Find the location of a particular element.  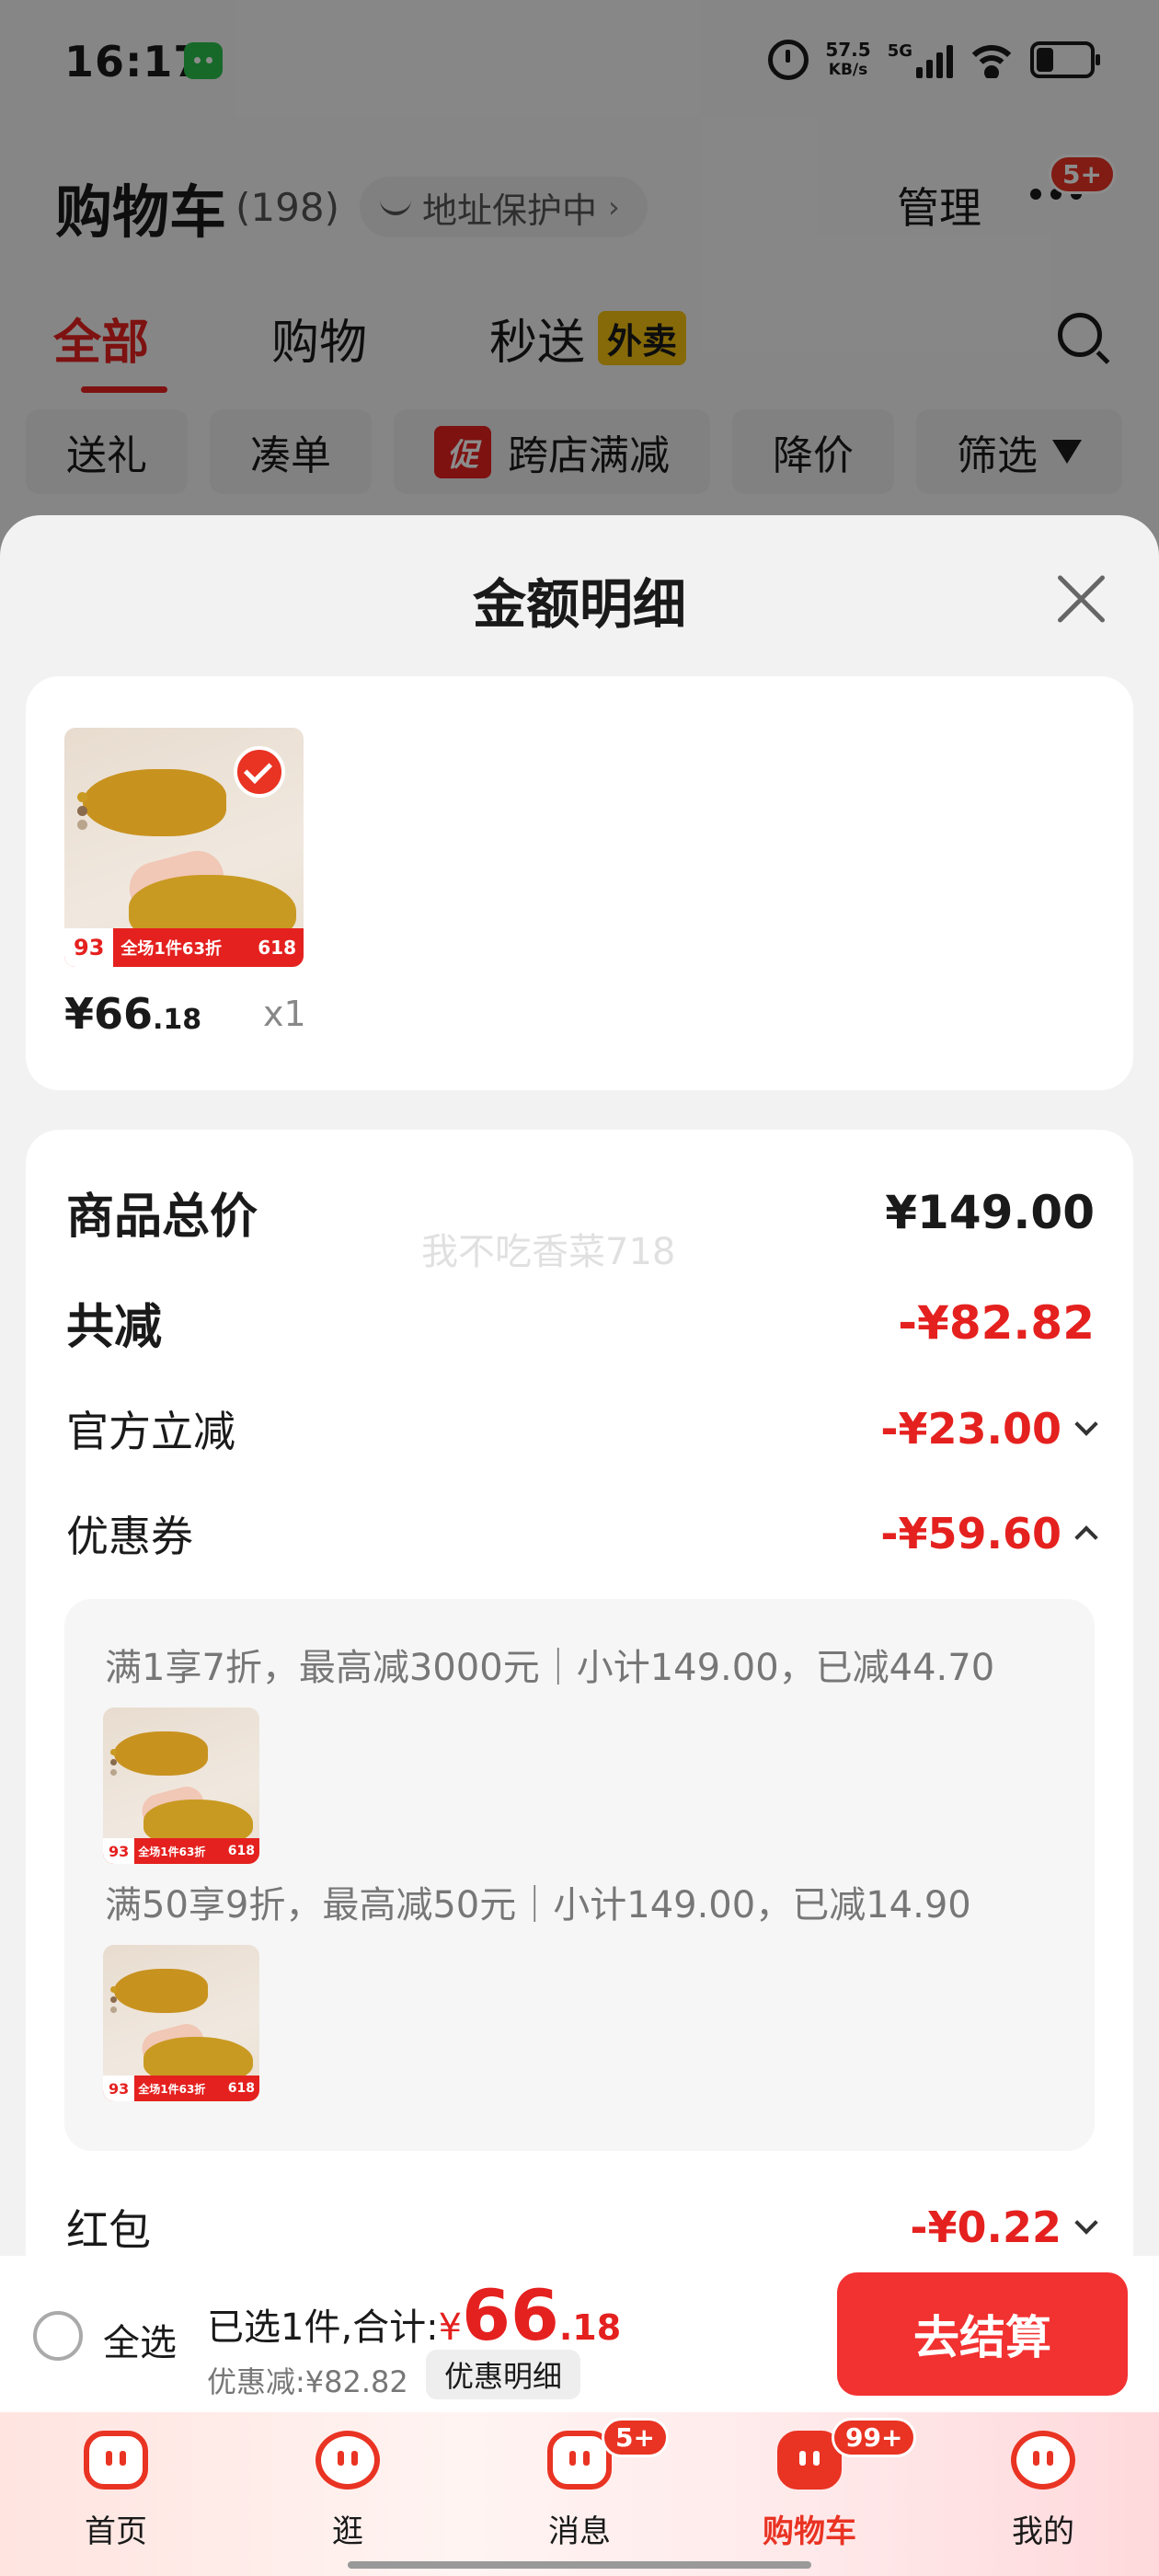

select-all-label: 全选 is located at coordinates (140, 2339).